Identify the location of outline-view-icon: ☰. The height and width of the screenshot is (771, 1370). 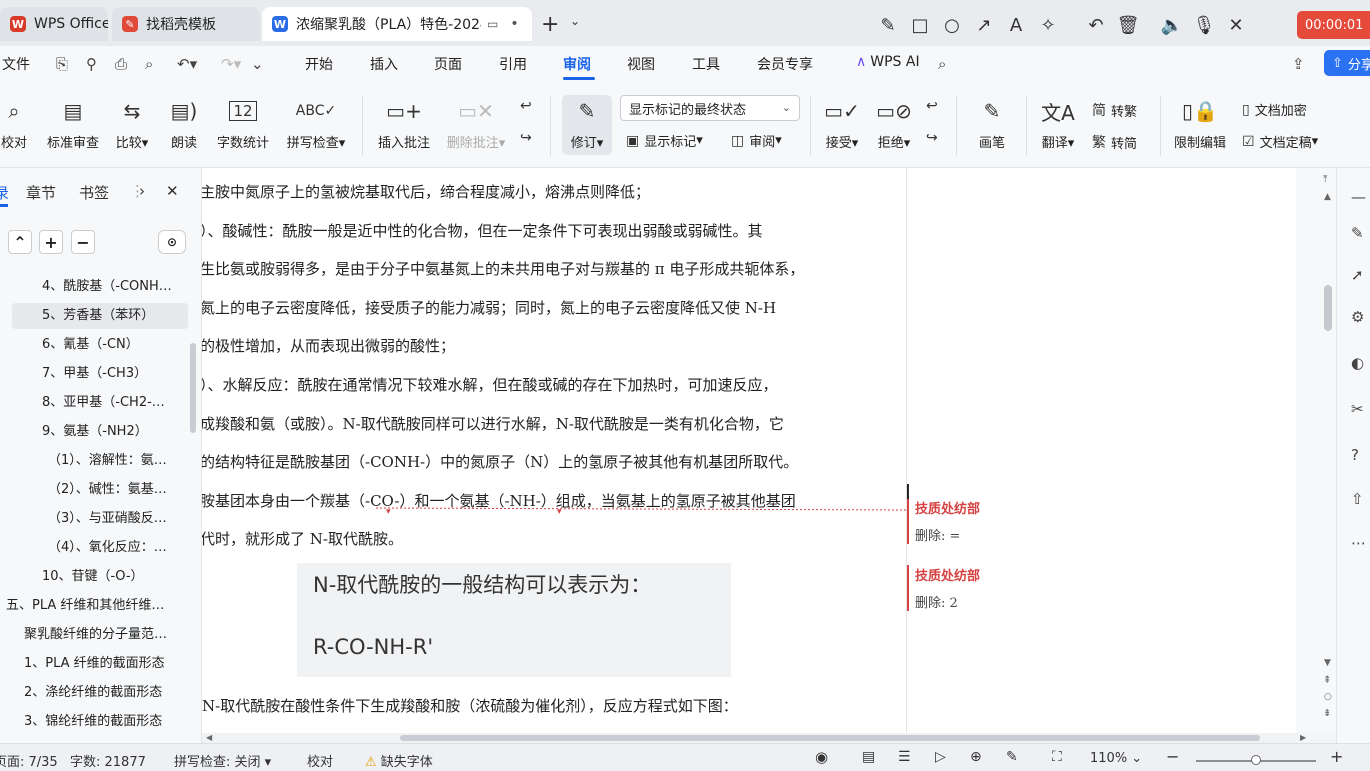
(904, 757).